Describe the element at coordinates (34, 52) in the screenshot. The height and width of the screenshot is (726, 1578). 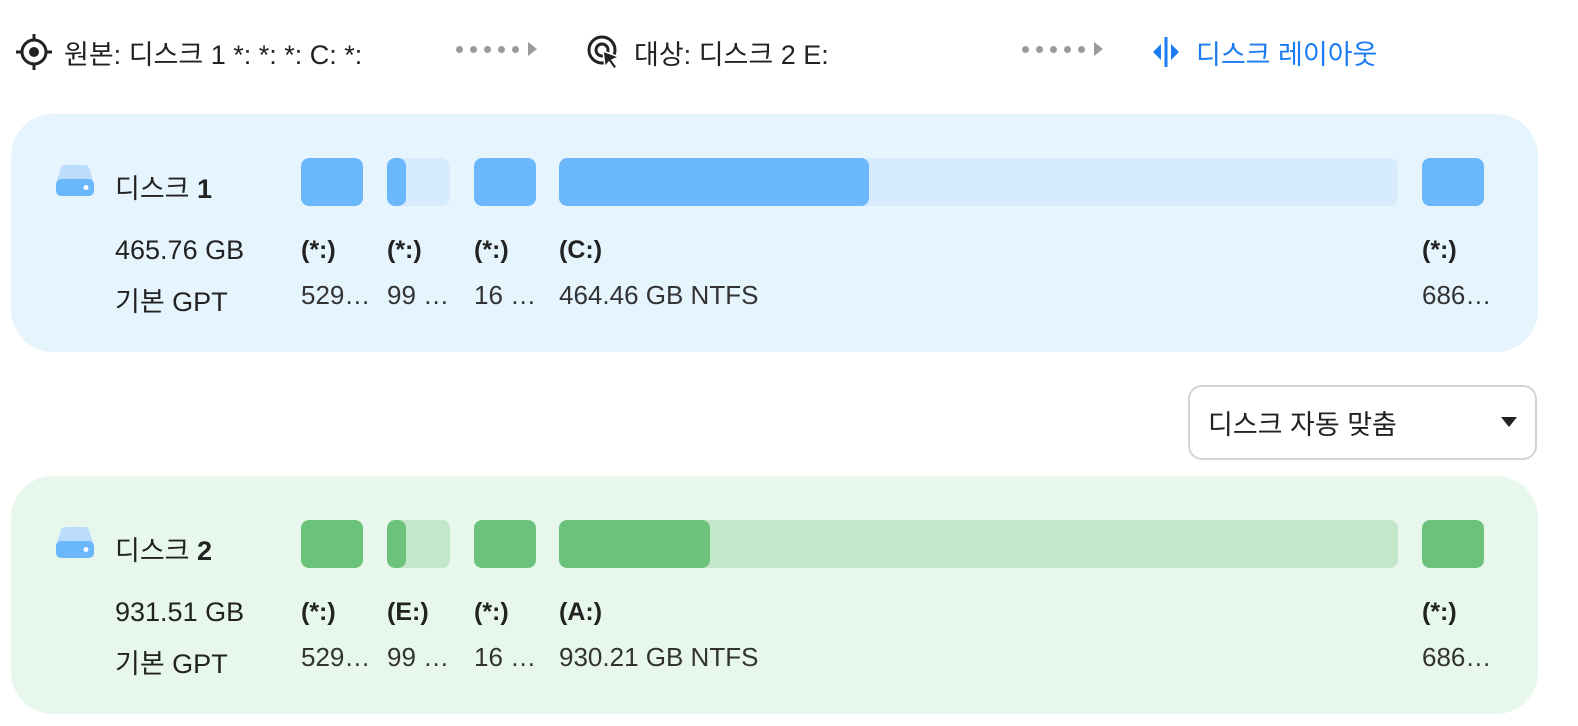
I see `crosshair-icon` at that location.